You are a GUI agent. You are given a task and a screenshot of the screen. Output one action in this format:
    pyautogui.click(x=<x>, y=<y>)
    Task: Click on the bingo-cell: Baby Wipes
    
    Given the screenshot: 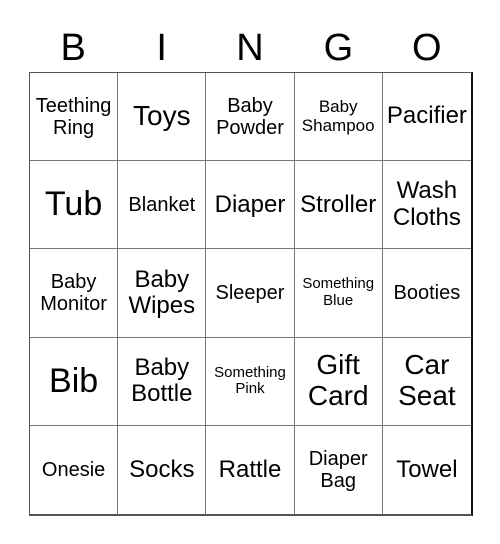 What is the action you would take?
    pyautogui.click(x=162, y=293)
    